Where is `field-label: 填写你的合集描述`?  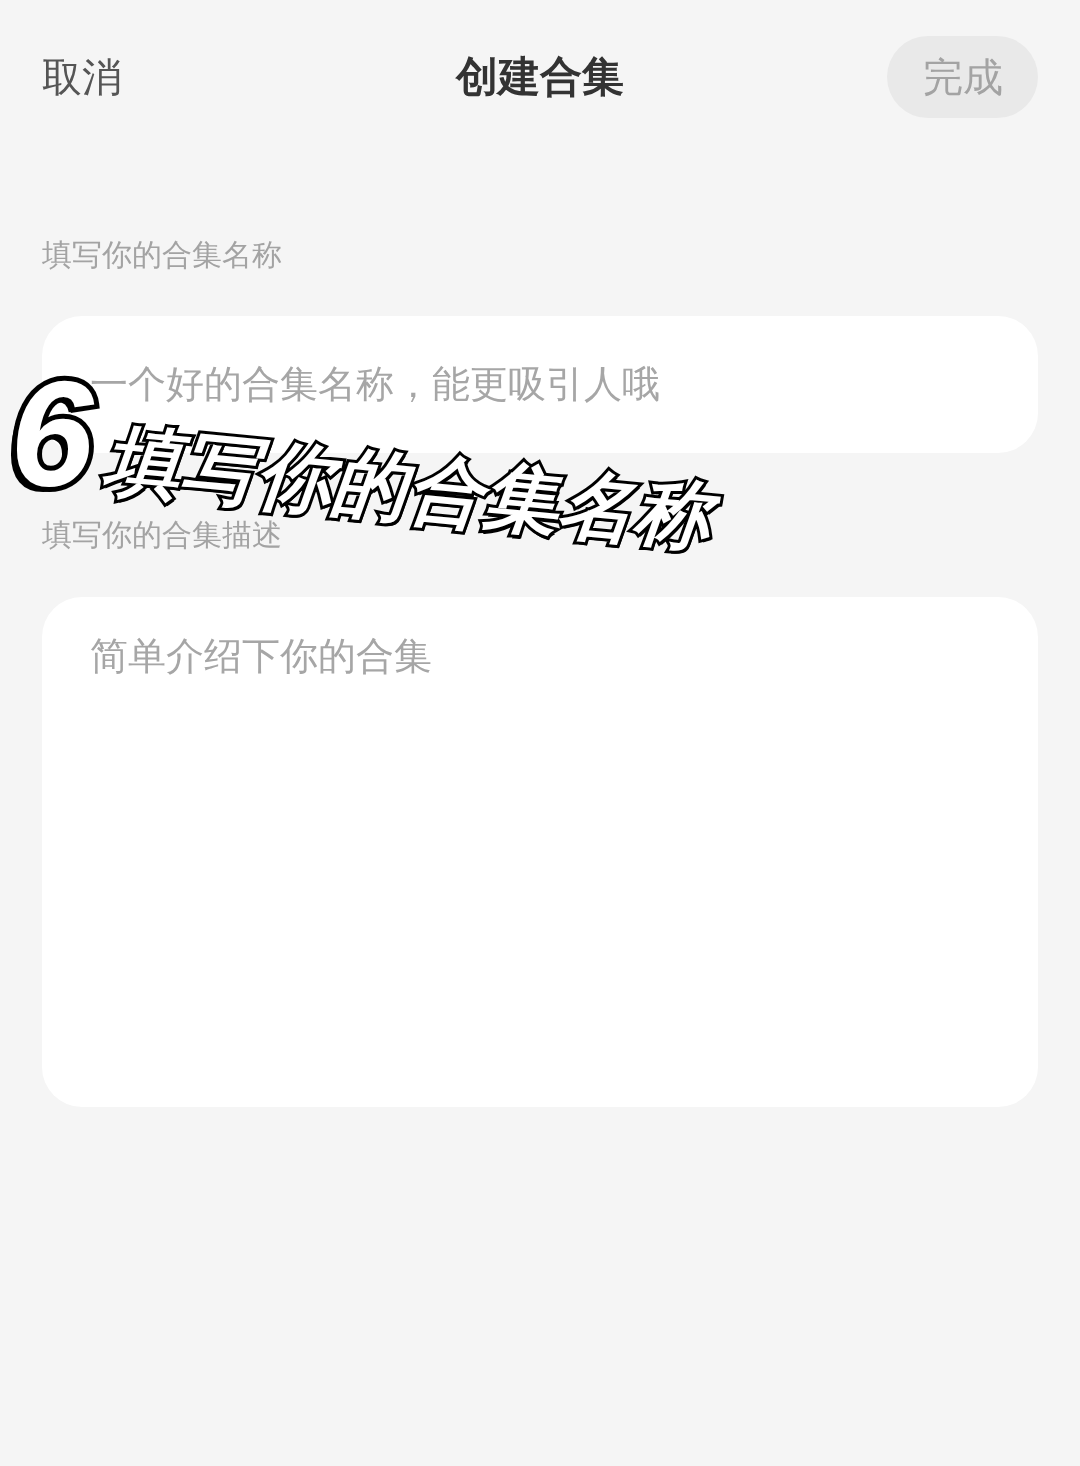 field-label: 填写你的合集描述 is located at coordinates (162, 535).